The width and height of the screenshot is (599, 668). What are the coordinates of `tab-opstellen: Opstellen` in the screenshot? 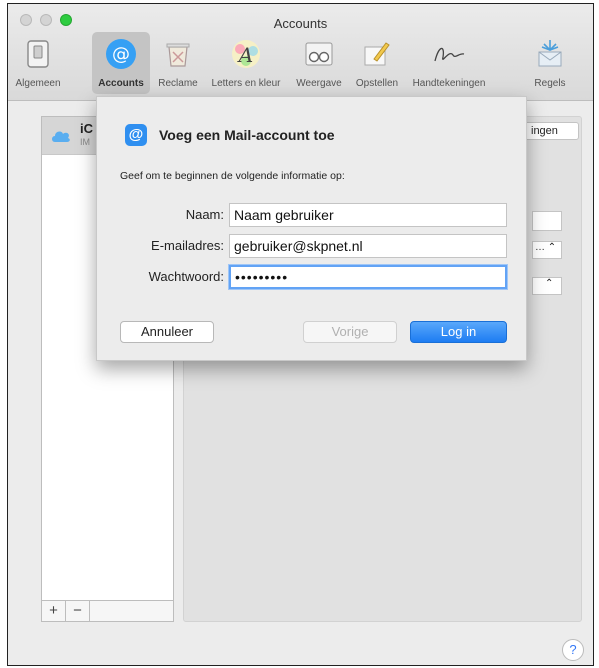 It's located at (377, 61).